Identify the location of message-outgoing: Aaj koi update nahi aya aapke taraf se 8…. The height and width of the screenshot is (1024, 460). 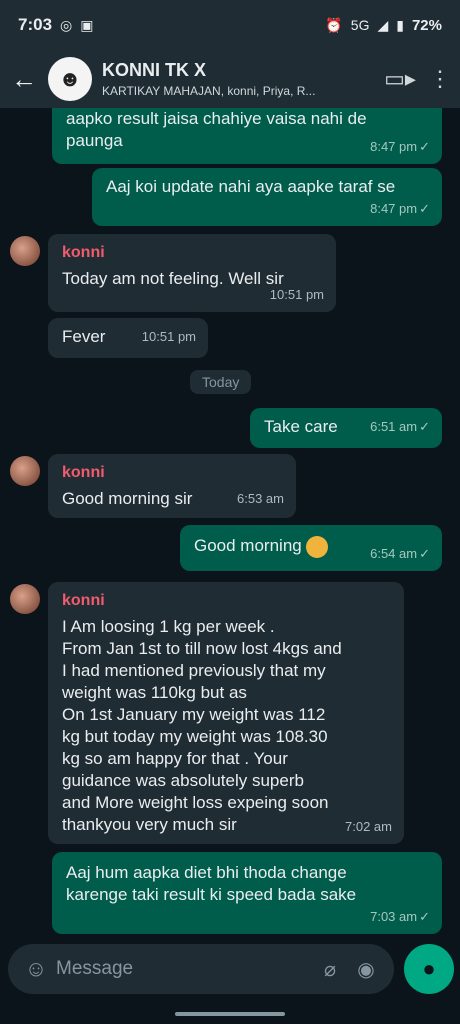
(267, 197).